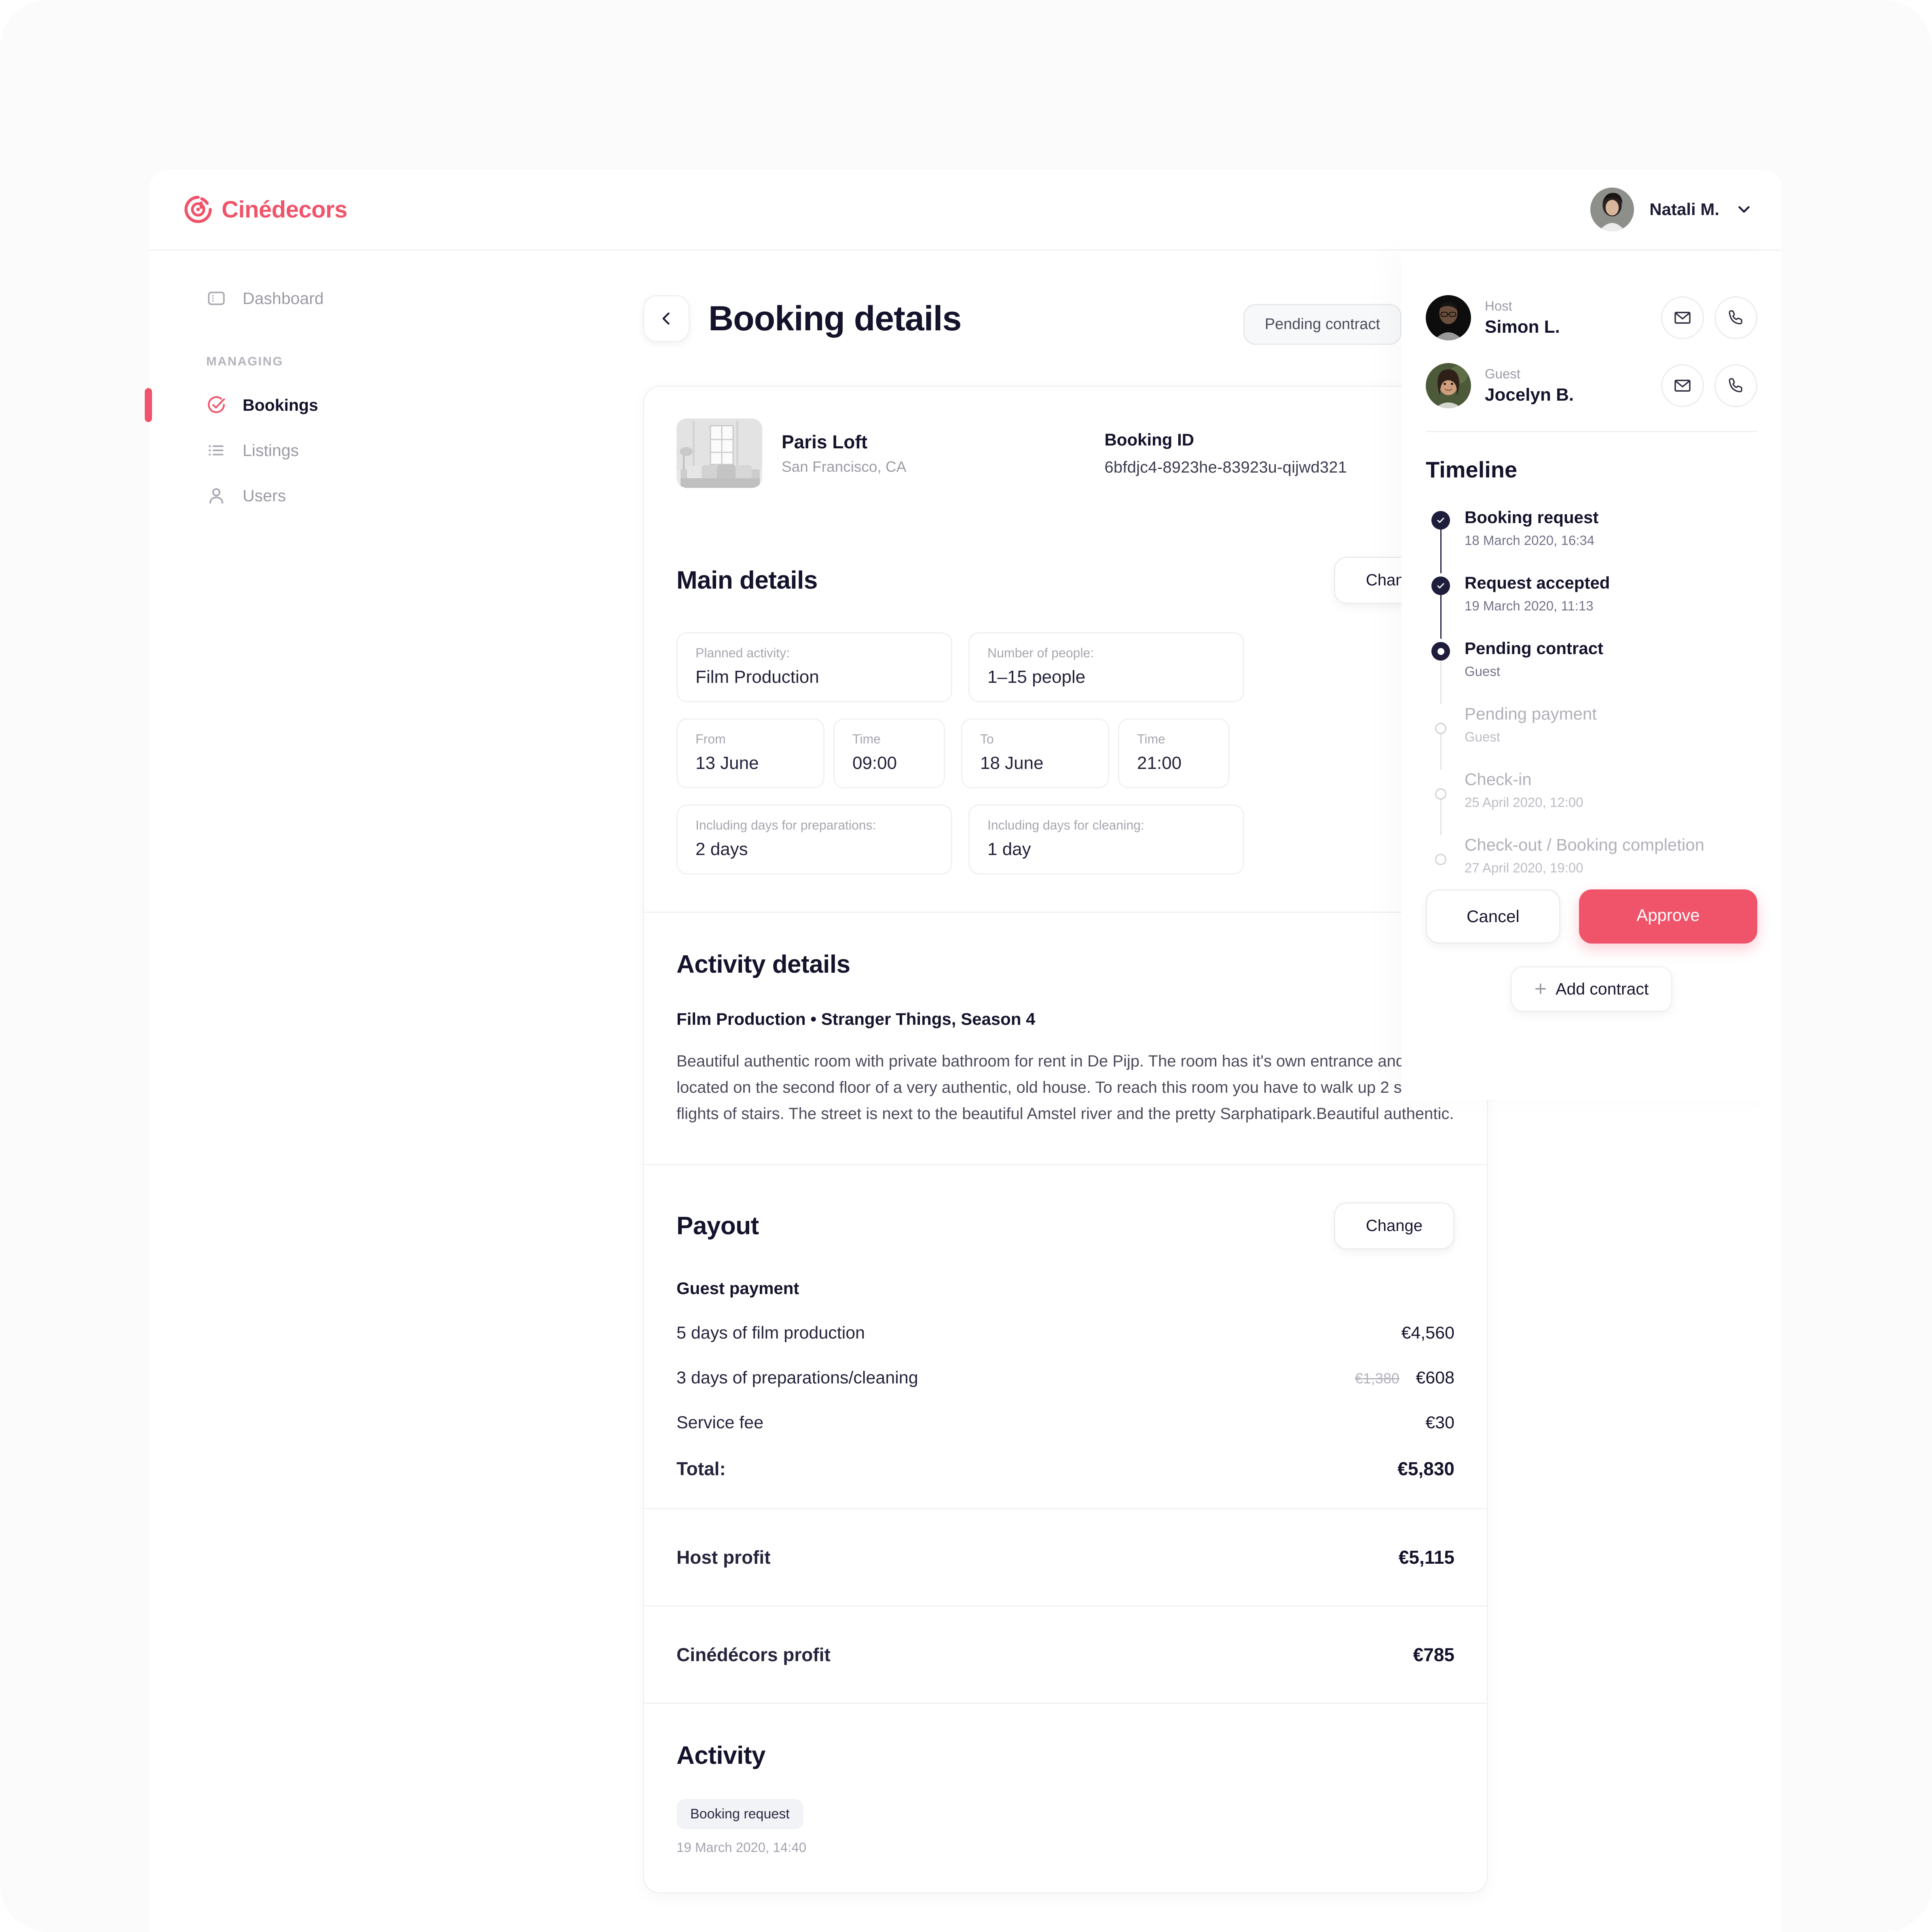 The width and height of the screenshot is (1932, 1932). Describe the element at coordinates (1530, 540) in the screenshot. I see `timeline-sub: 18 March 2020, 16:34` at that location.